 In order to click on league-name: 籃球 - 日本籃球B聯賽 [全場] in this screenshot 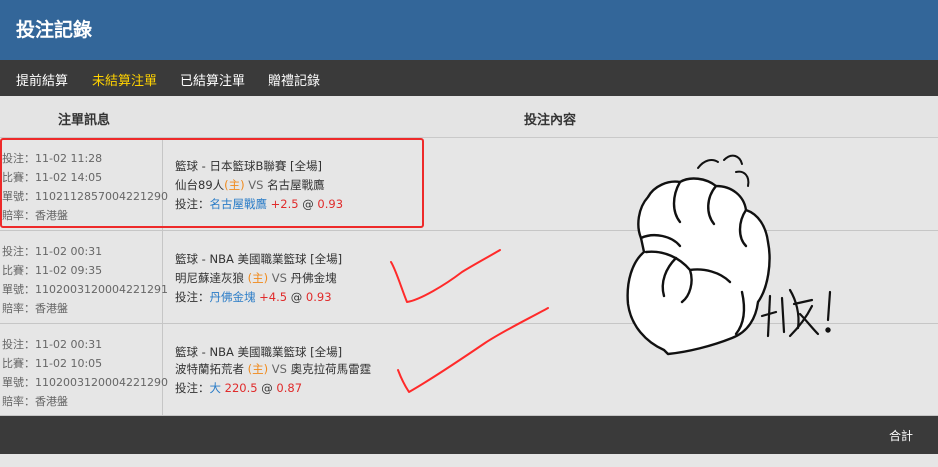, I will do `click(248, 166)`.